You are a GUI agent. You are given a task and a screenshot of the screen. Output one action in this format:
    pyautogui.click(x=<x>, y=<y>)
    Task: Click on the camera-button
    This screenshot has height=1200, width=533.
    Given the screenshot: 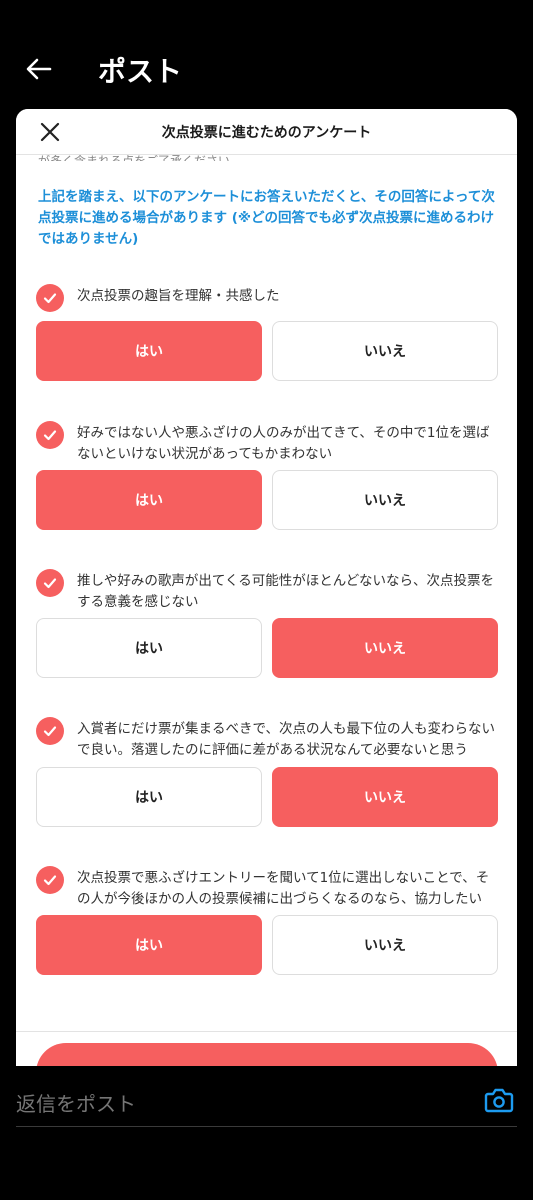 What is the action you would take?
    pyautogui.click(x=501, y=1101)
    